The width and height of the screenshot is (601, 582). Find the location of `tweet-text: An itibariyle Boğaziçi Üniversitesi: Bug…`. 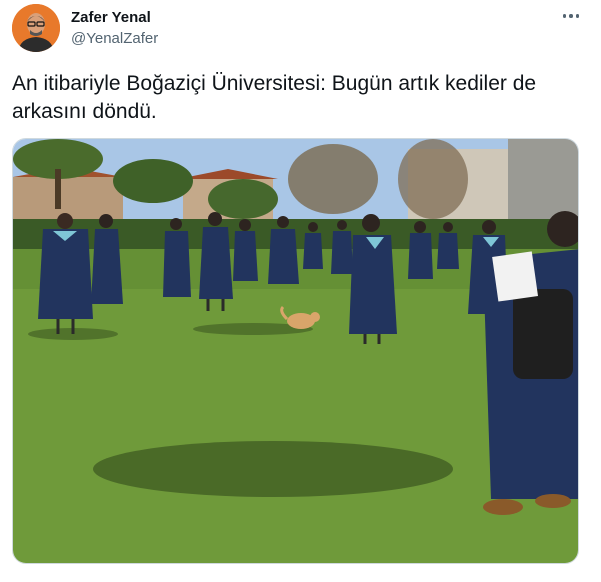

tweet-text: An itibariyle Boğaziçi Üniversitesi: Bug… is located at coordinates (274, 97).